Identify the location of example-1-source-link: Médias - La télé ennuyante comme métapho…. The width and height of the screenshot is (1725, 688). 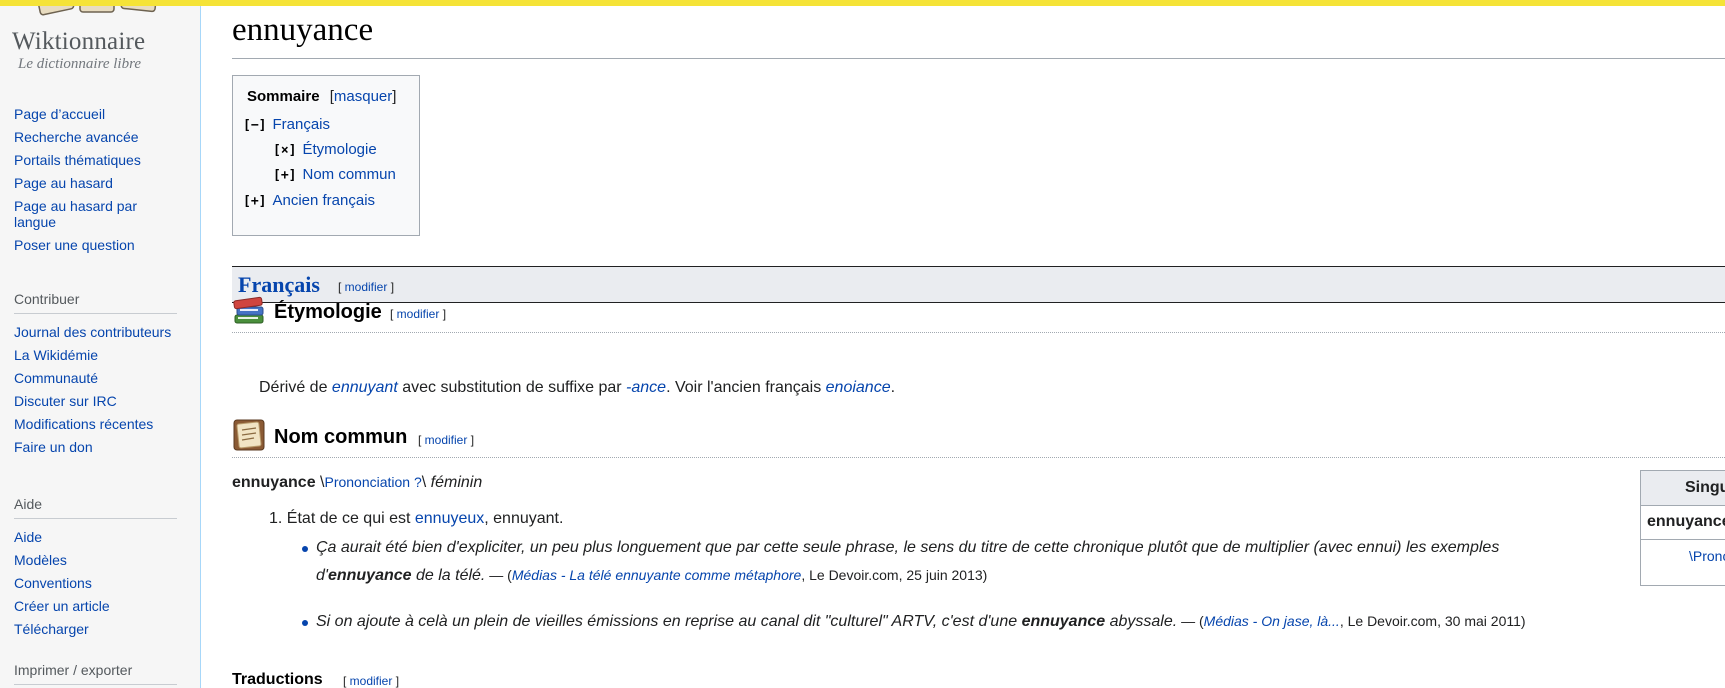
(657, 575).